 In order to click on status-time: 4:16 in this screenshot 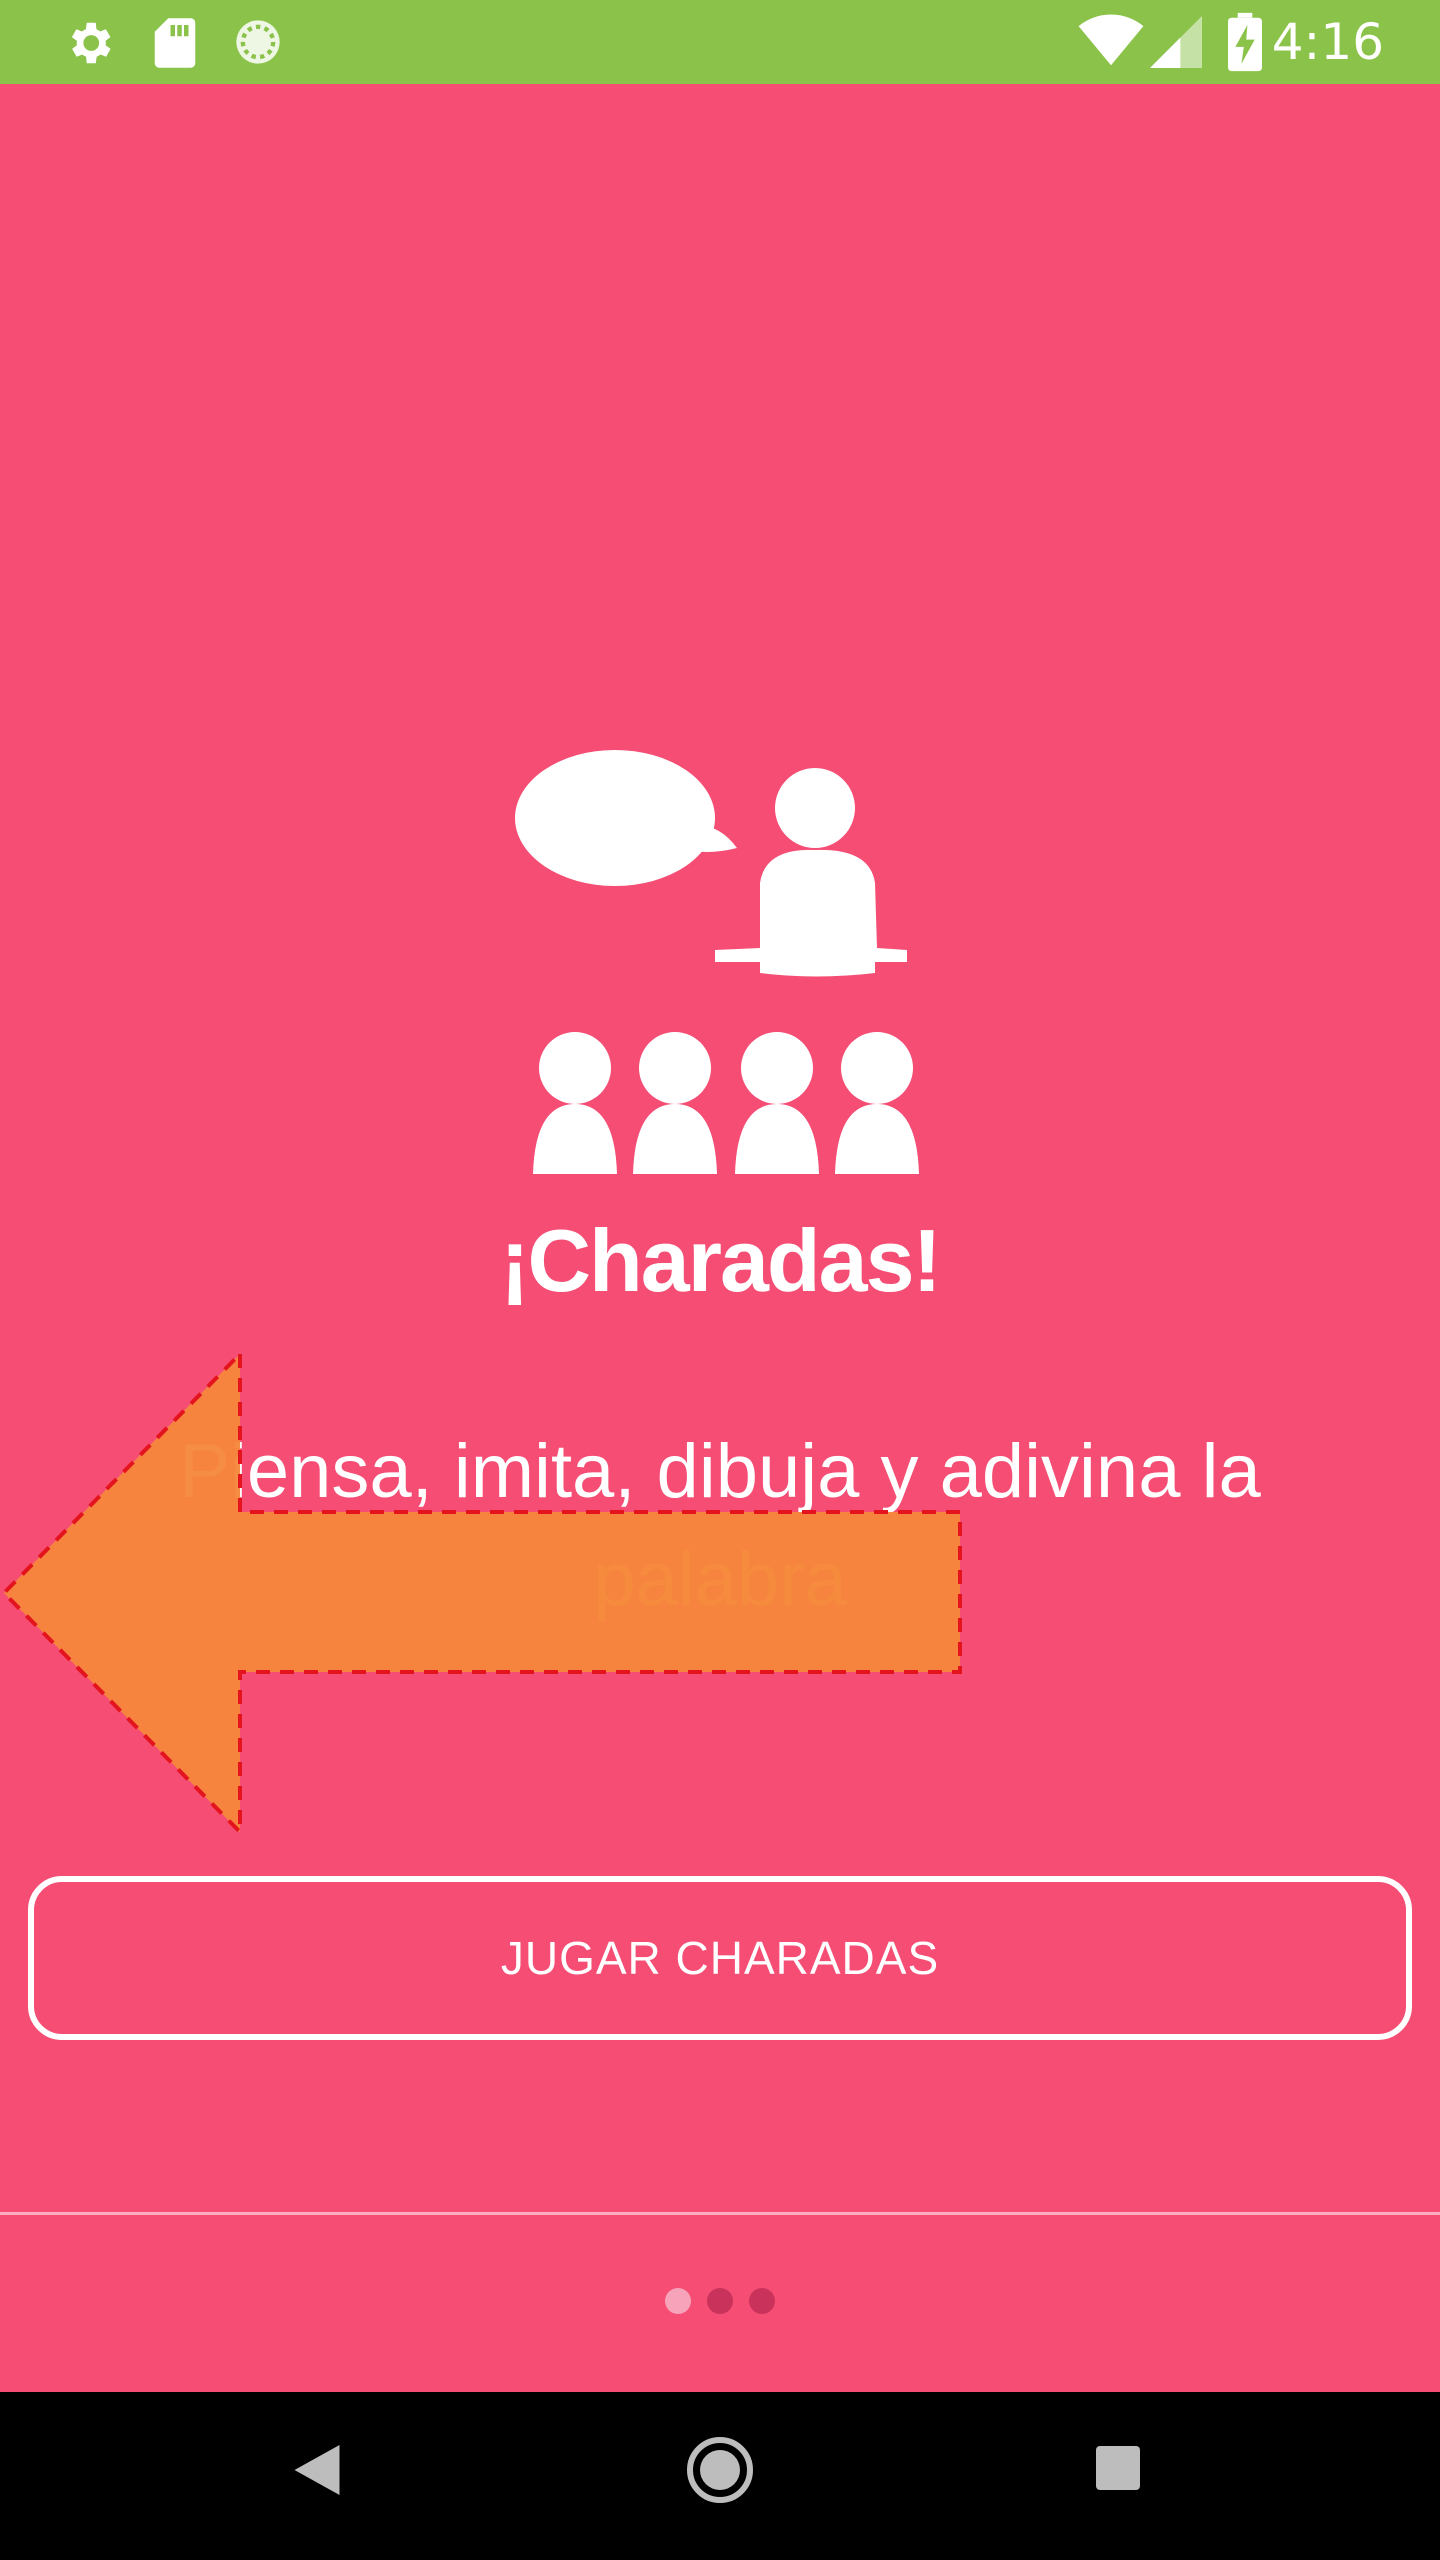, I will do `click(1327, 42)`.